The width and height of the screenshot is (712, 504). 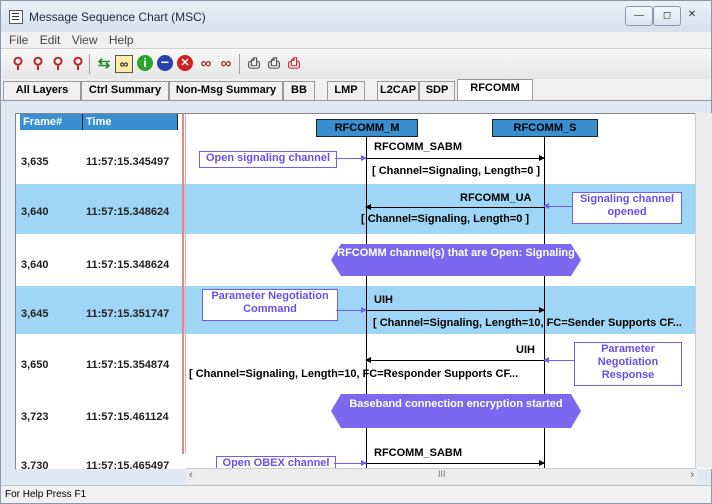 I want to click on horizontal-scrollbar: ‹ III ›, so click(x=441, y=476).